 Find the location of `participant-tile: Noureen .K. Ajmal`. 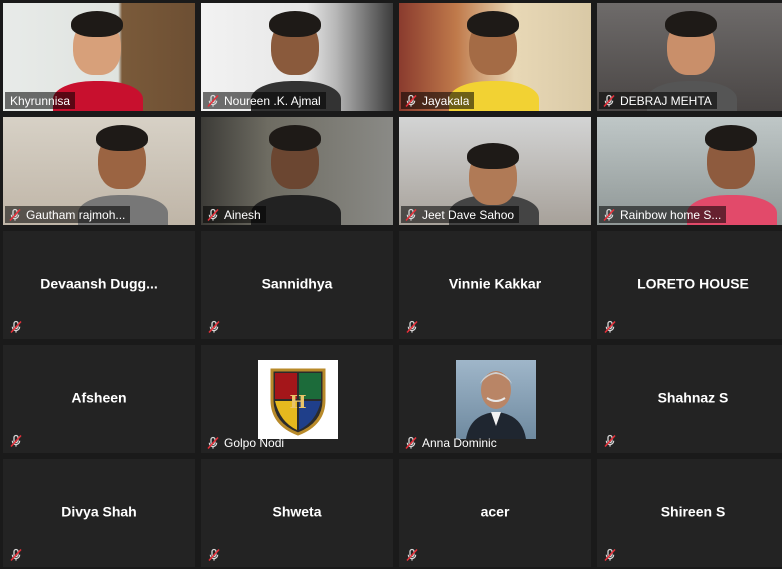

participant-tile: Noureen .K. Ajmal is located at coordinates (297, 57).